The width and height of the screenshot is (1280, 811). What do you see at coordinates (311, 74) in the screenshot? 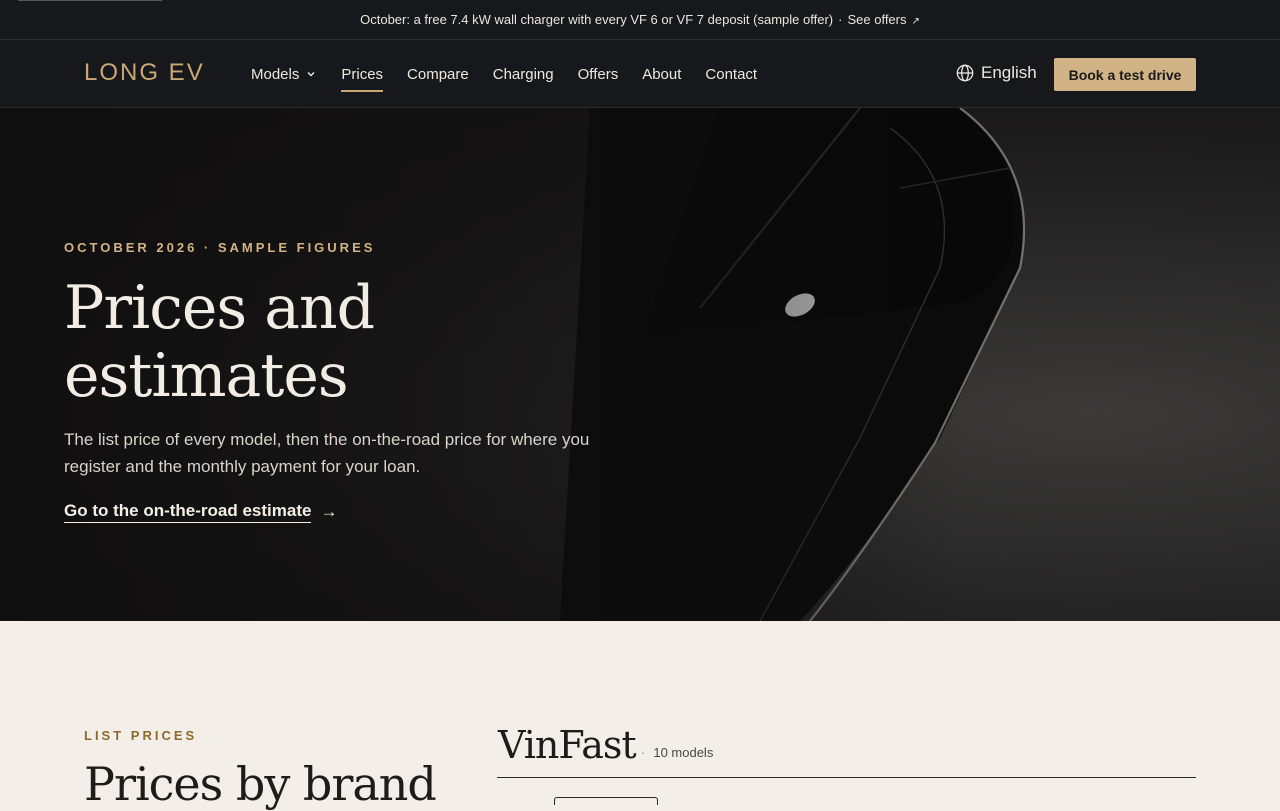
I see `chevron-down-icon` at bounding box center [311, 74].